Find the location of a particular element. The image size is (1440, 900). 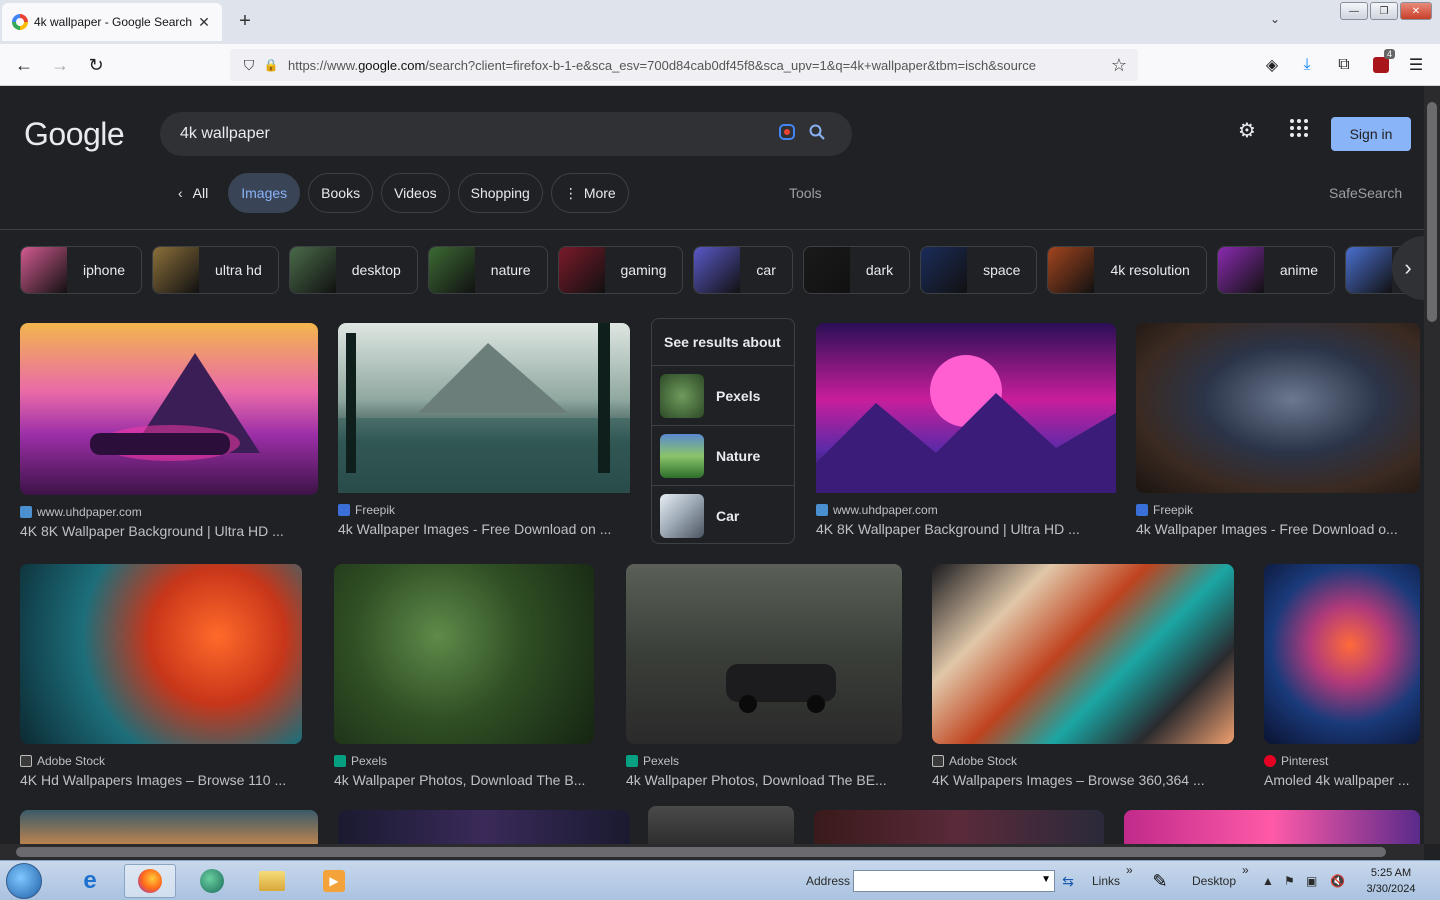

tab-shopping: Shopping is located at coordinates (500, 193).